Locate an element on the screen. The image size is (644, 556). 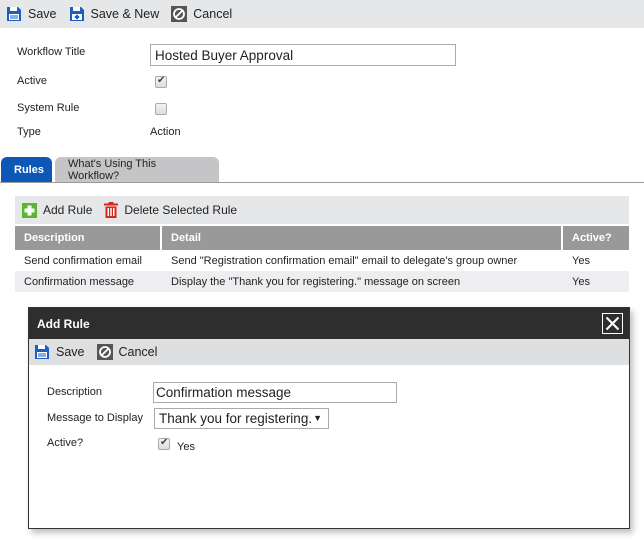
close-button is located at coordinates (612, 323).